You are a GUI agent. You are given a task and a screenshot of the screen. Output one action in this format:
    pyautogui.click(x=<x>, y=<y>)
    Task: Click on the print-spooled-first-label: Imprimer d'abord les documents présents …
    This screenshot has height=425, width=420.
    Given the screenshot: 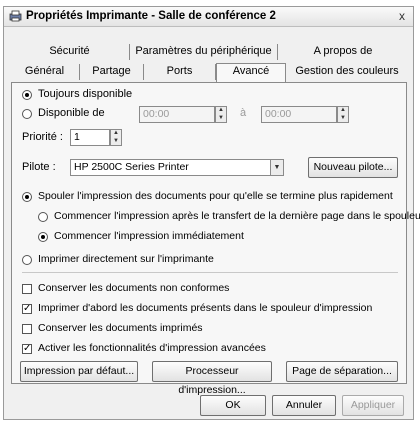 What is the action you would take?
    pyautogui.click(x=205, y=308)
    